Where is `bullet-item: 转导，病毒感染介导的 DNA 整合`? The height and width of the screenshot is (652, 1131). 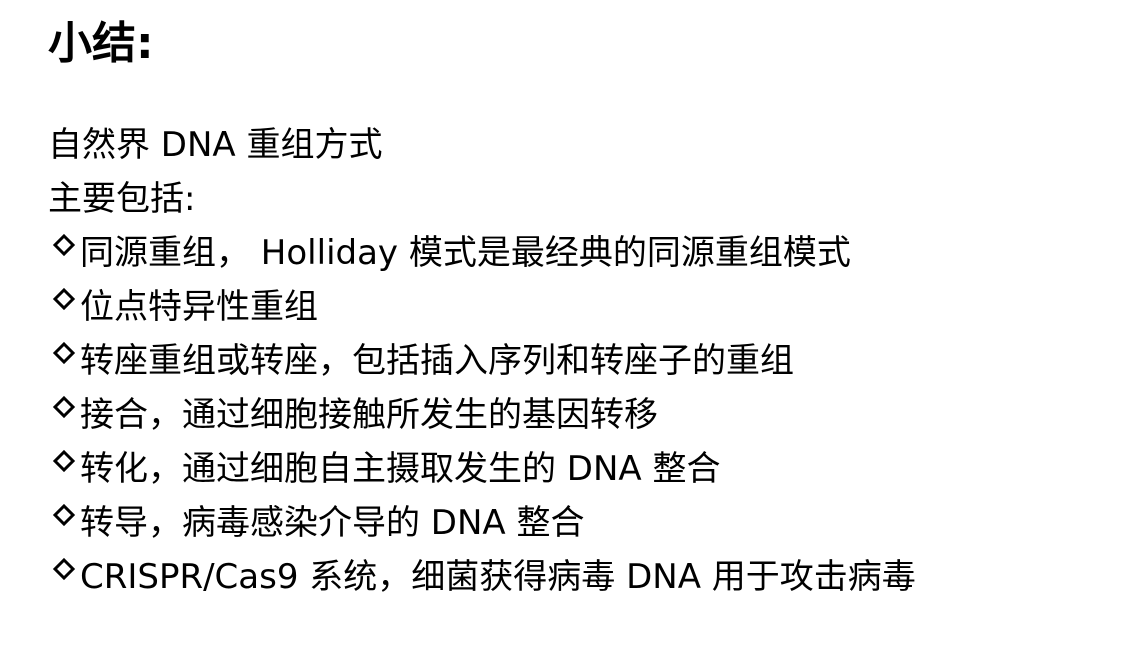 bullet-item: 转导，病毒感染介导的 DNA 整合 is located at coordinates (578, 523).